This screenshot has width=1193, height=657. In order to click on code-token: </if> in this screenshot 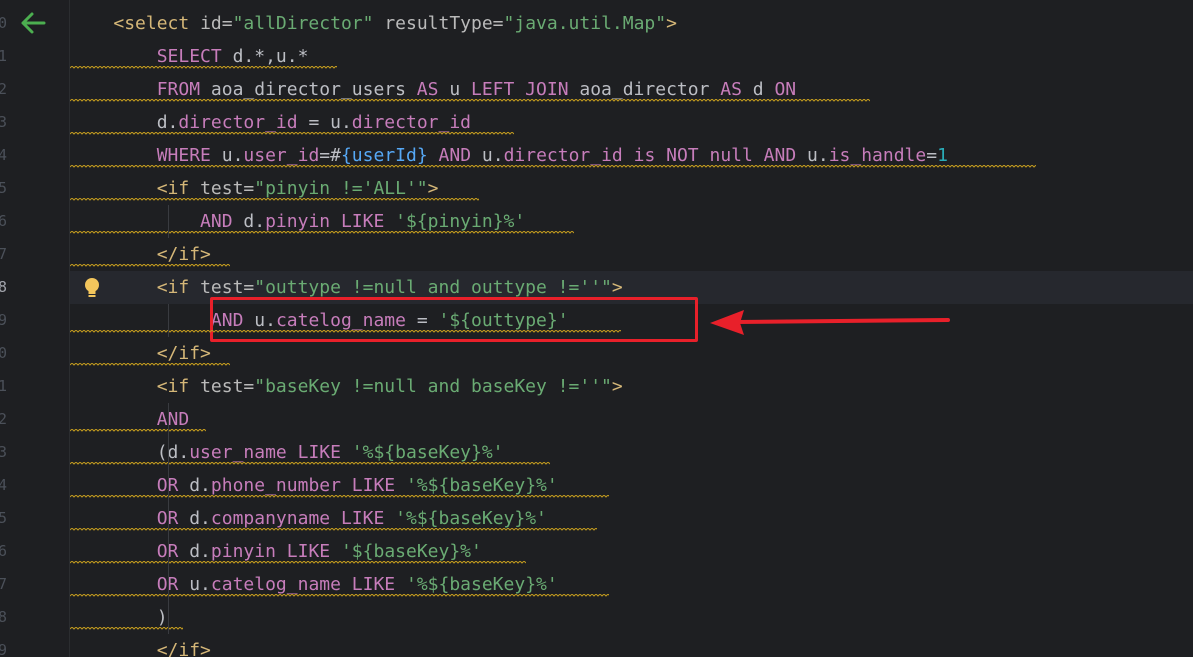, I will do `click(183, 648)`.